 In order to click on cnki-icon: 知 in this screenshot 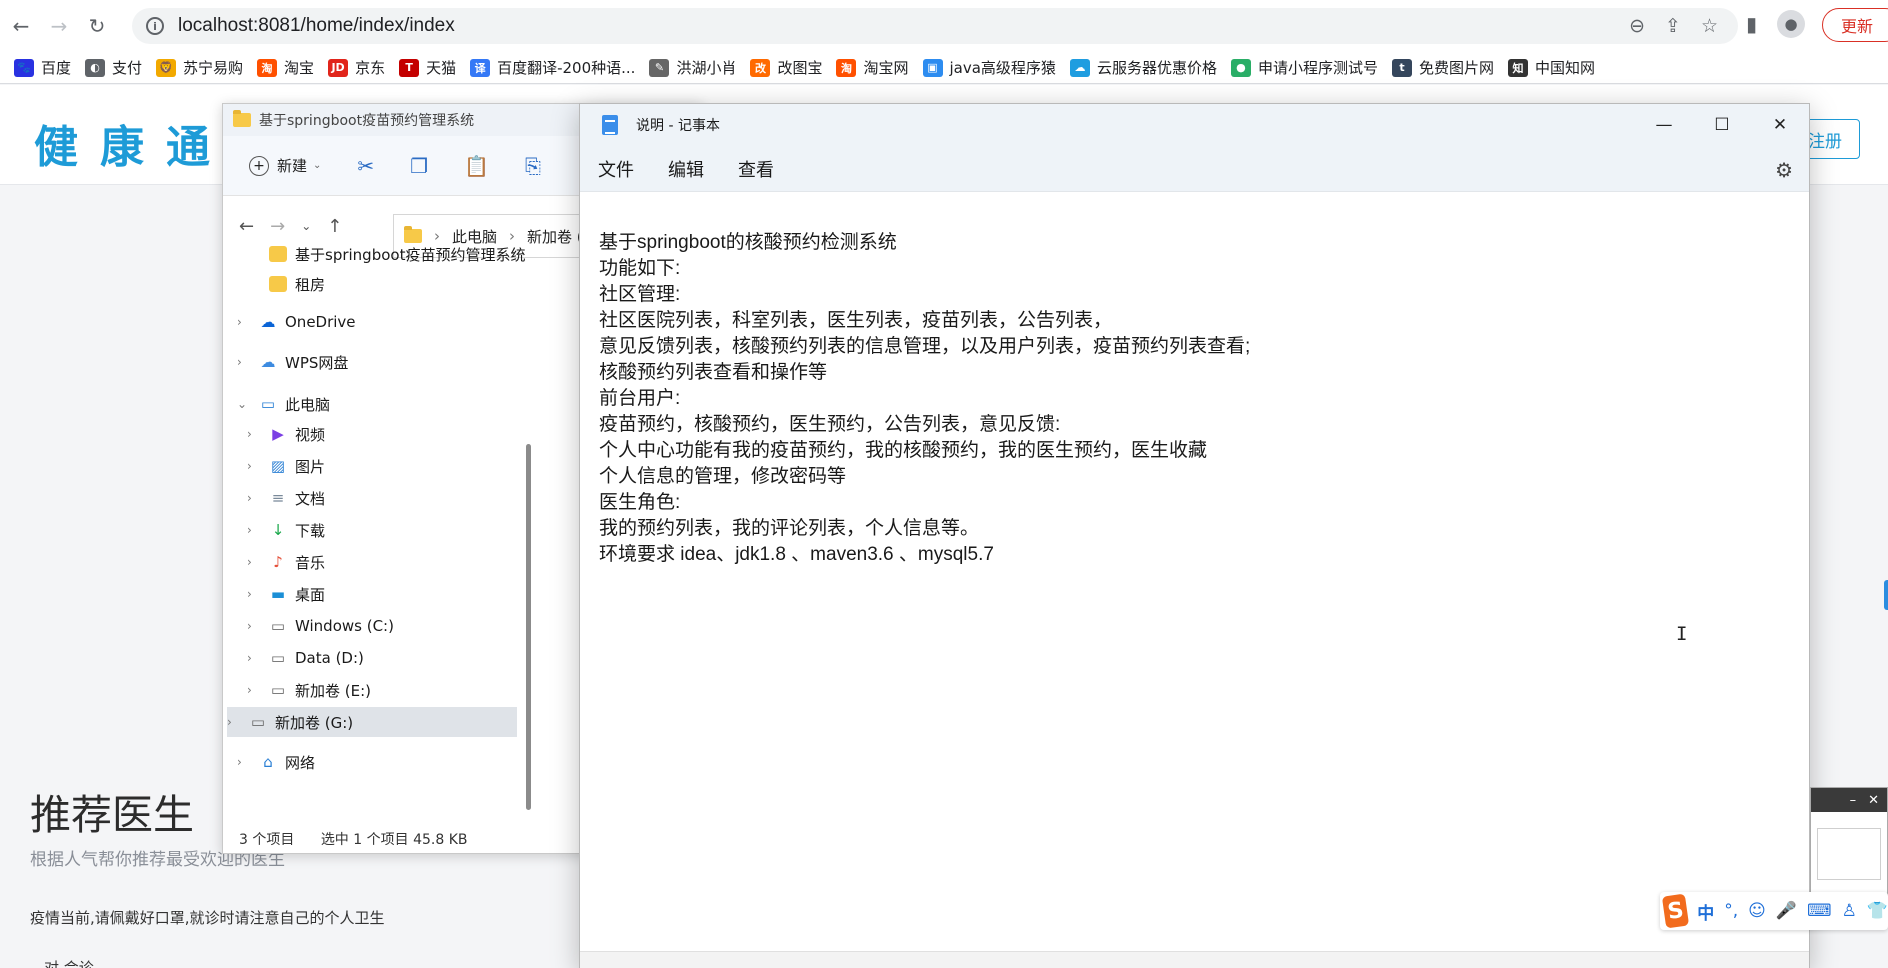, I will do `click(1517, 67)`.